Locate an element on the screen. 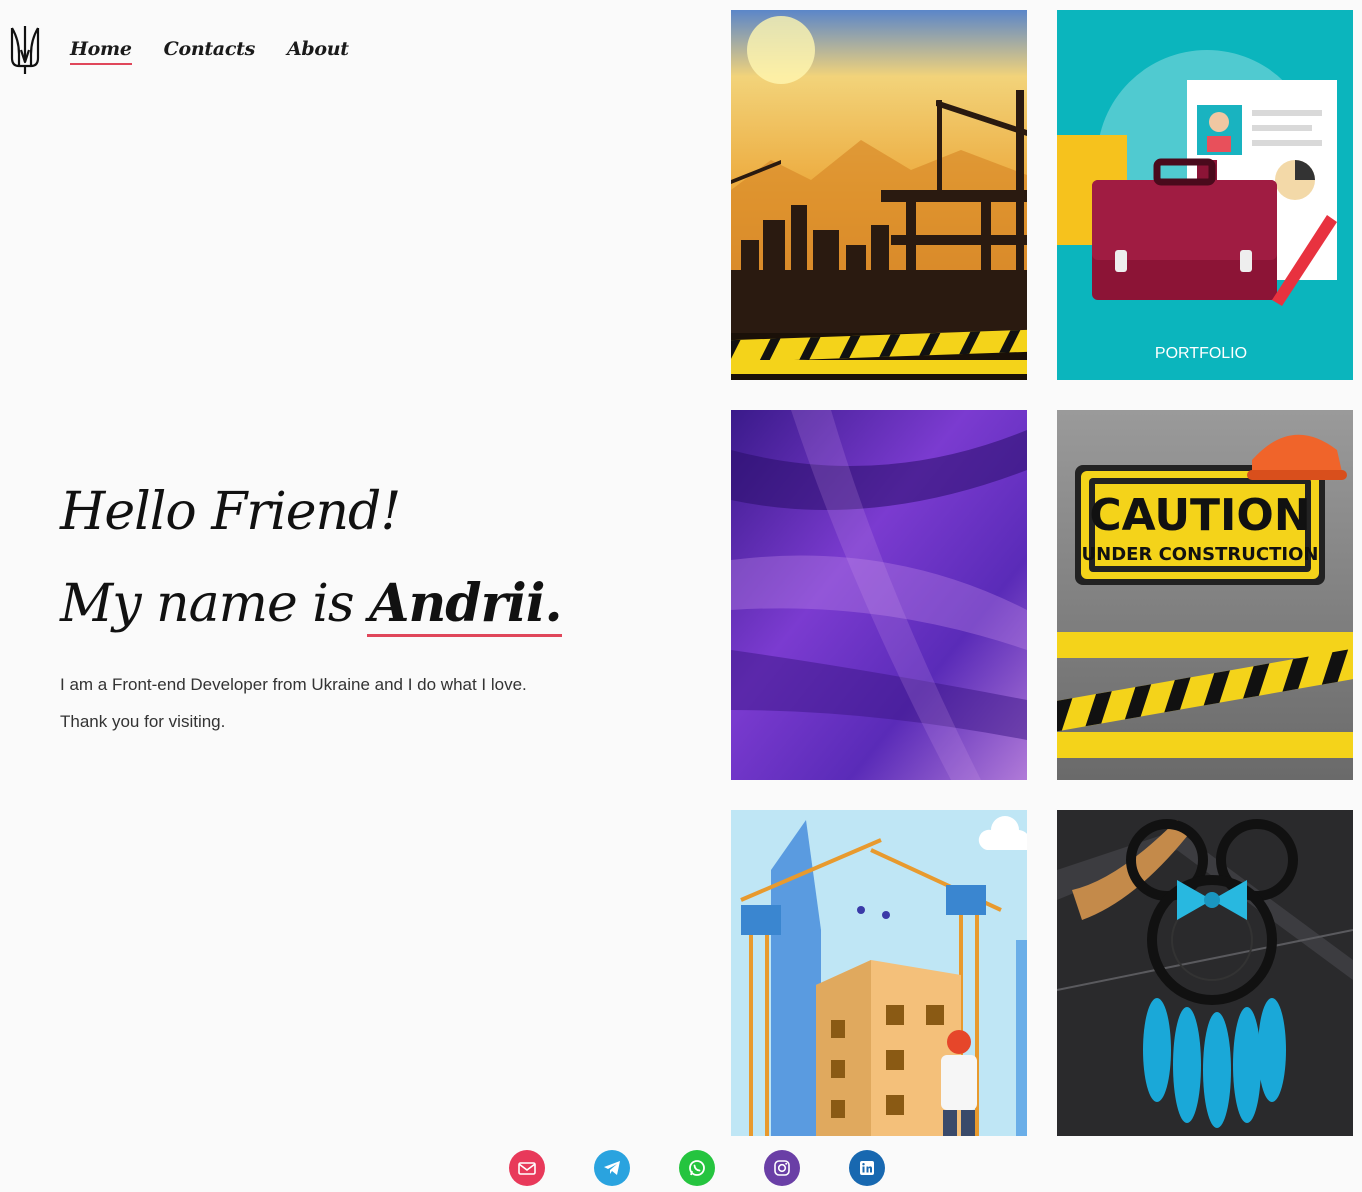 This screenshot has width=1362, height=1192. hero-greeting: Hello Friend! is located at coordinates (230, 512).